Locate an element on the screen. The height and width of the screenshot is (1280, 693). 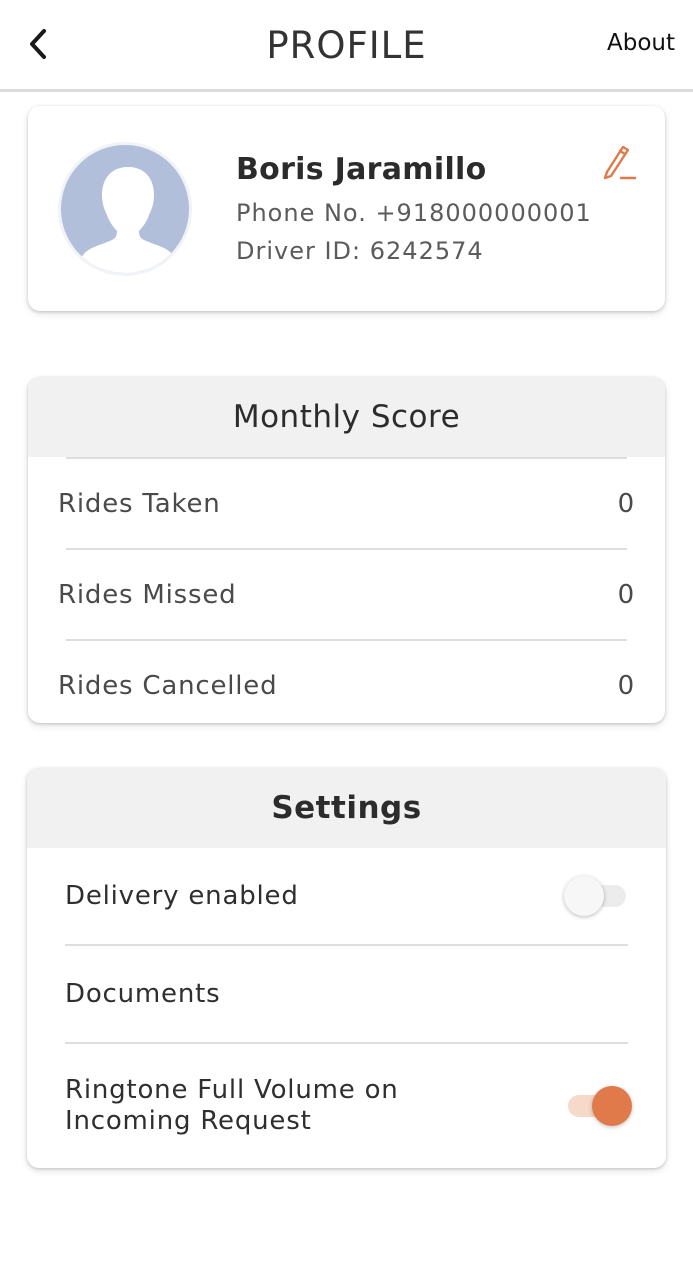
score-label: Rides Taken is located at coordinates (139, 503).